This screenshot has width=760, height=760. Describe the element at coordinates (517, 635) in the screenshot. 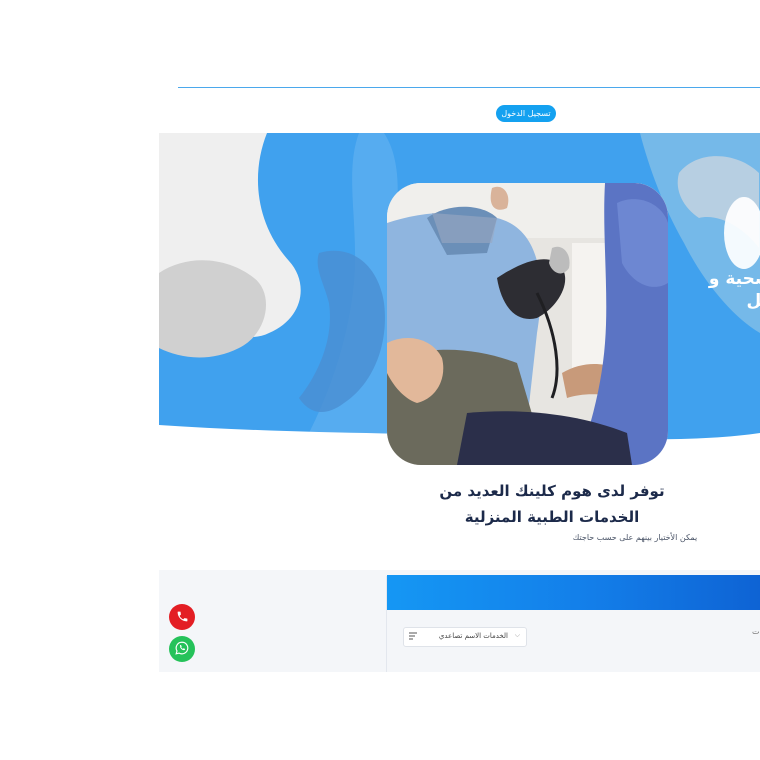

I see `chevron-down-icon: ⌵` at that location.